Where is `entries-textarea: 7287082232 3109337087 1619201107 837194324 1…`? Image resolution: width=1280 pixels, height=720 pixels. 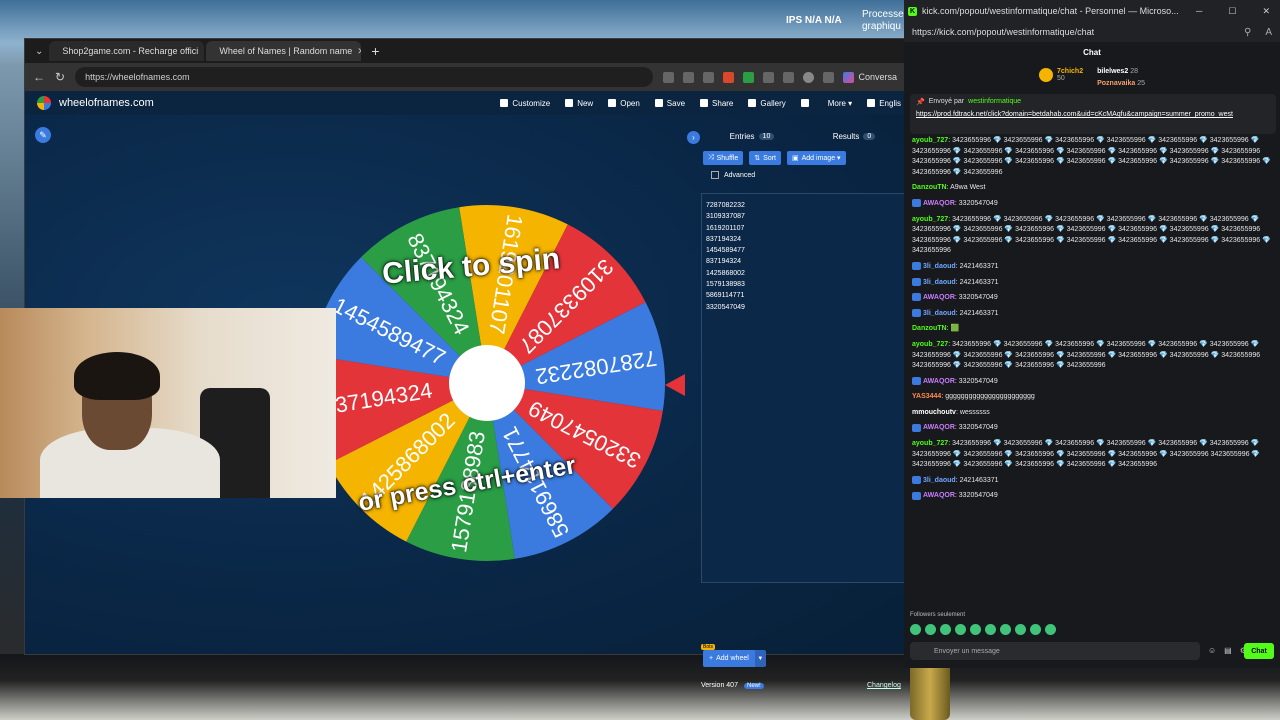 entries-textarea: 7287082232 3109337087 1619201107 837194324 1… is located at coordinates (803, 388).